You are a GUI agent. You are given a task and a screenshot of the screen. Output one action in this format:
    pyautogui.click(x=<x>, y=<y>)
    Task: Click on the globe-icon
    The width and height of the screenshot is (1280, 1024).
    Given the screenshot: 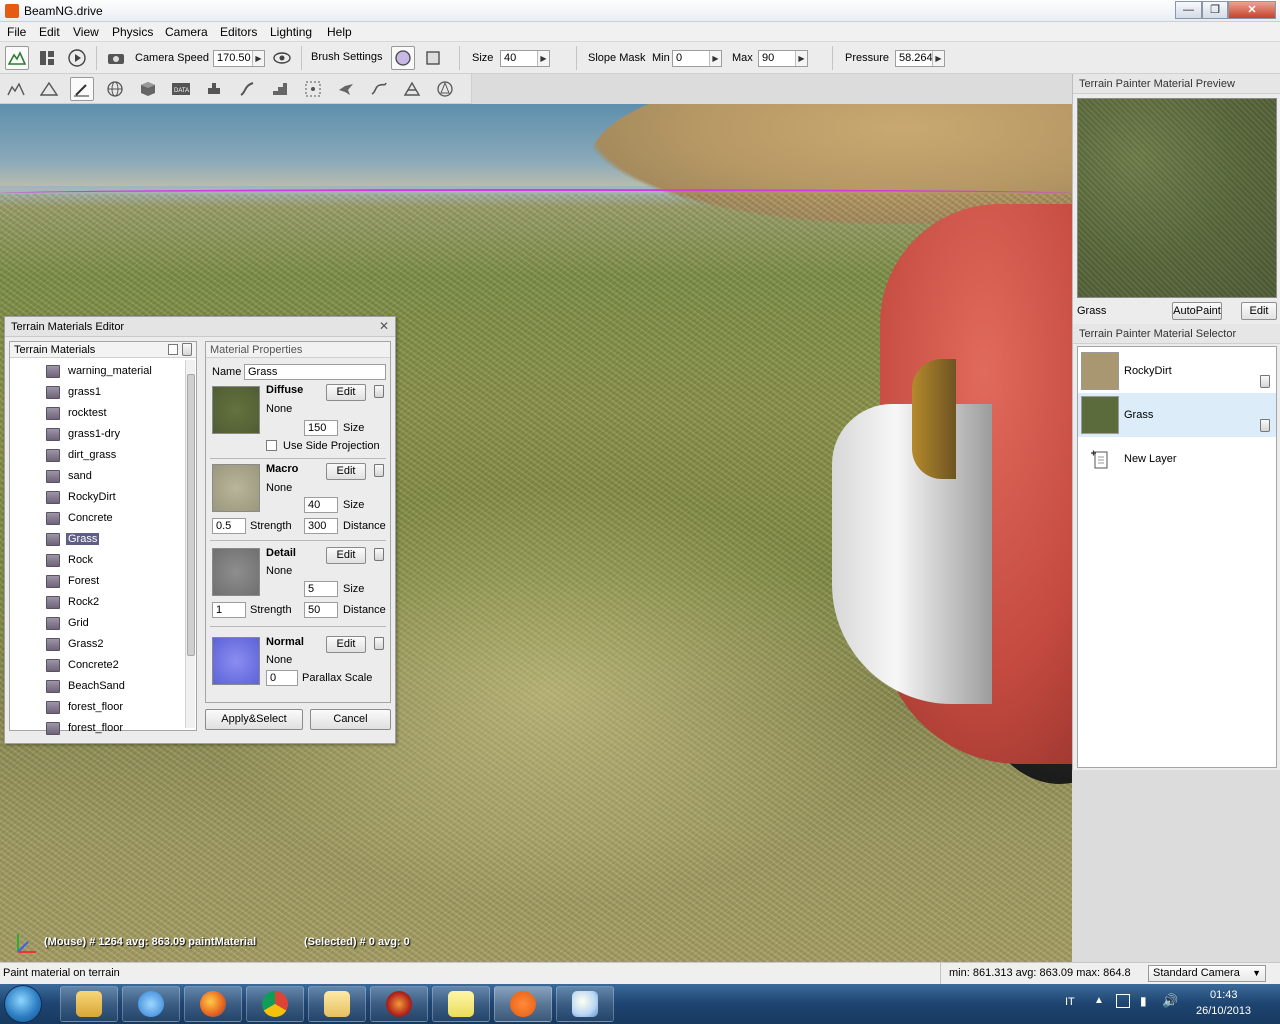 What is the action you would take?
    pyautogui.click(x=115, y=89)
    